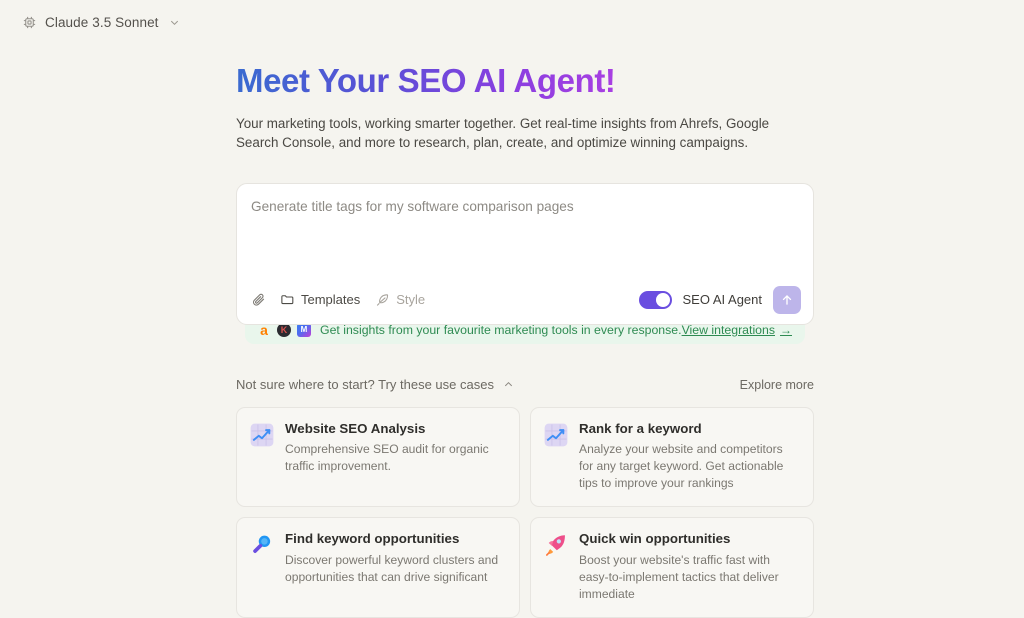 Image resolution: width=1024 pixels, height=618 pixels. I want to click on rocket-icon, so click(556, 545).